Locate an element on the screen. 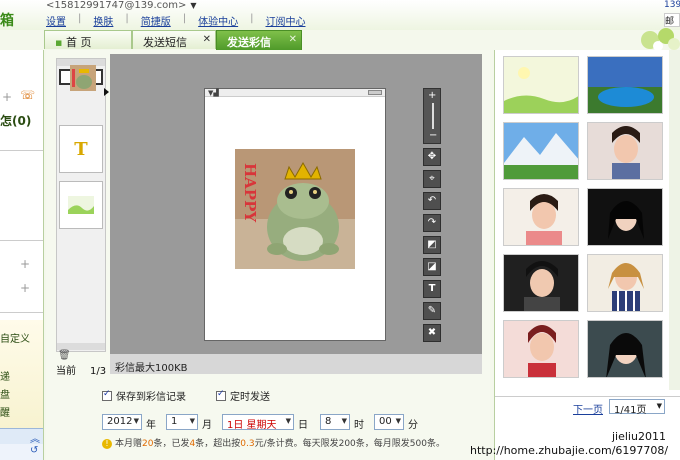 Image resolution: width=680 pixels, height=460 pixels. schedule-row: 2012 ▼ 年 1 ▼ 月 1日 星期天 ▼ 日 8 ▼ 时 00 ▼ 分 is located at coordinates (262, 423).